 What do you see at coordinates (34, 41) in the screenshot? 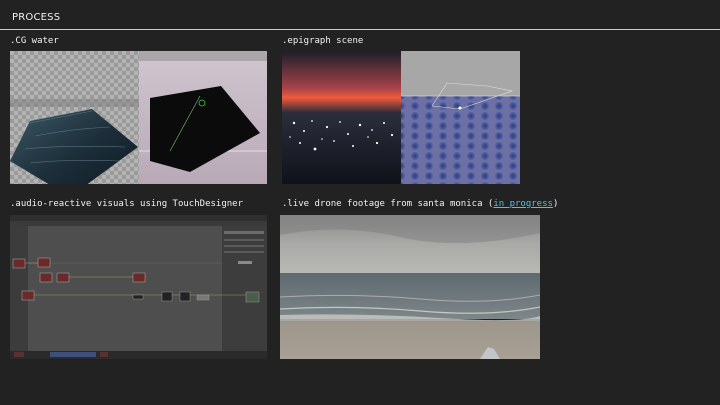
I see `caption-cg-water: .CG water` at bounding box center [34, 41].